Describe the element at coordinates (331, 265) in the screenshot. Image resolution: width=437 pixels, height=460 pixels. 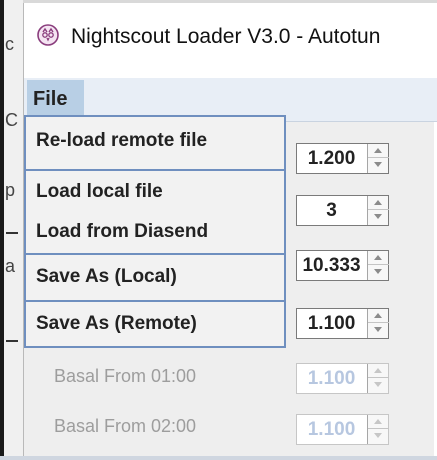
I see `spinner-value: 10.333` at that location.